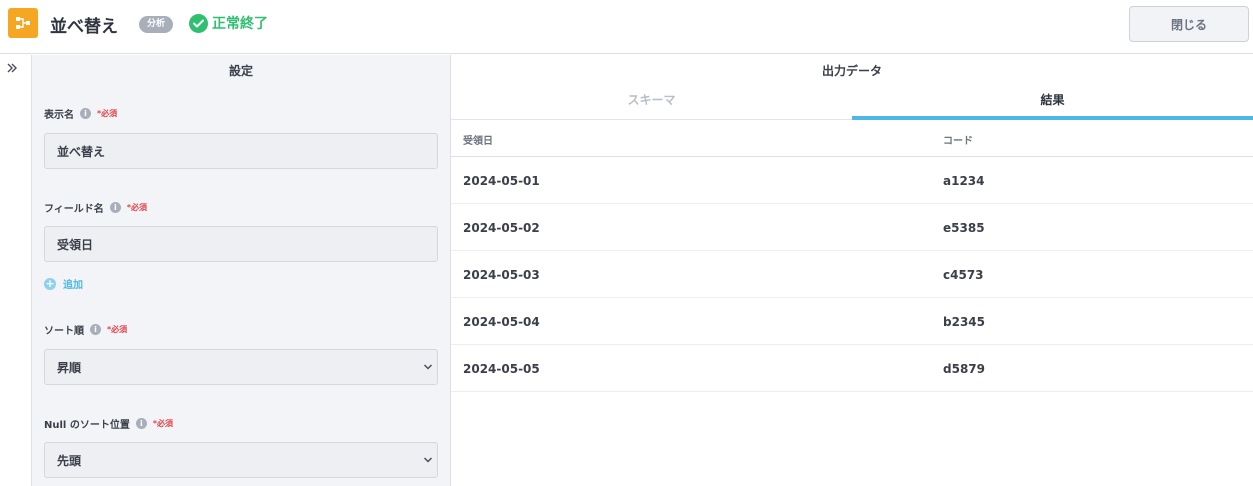  What do you see at coordinates (651, 103) in the screenshot?
I see `tab-schema: スキーマ` at bounding box center [651, 103].